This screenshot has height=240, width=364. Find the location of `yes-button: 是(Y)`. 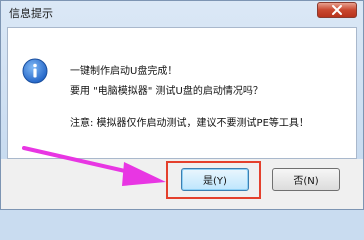

yes-button: 是(Y) is located at coordinates (215, 179).